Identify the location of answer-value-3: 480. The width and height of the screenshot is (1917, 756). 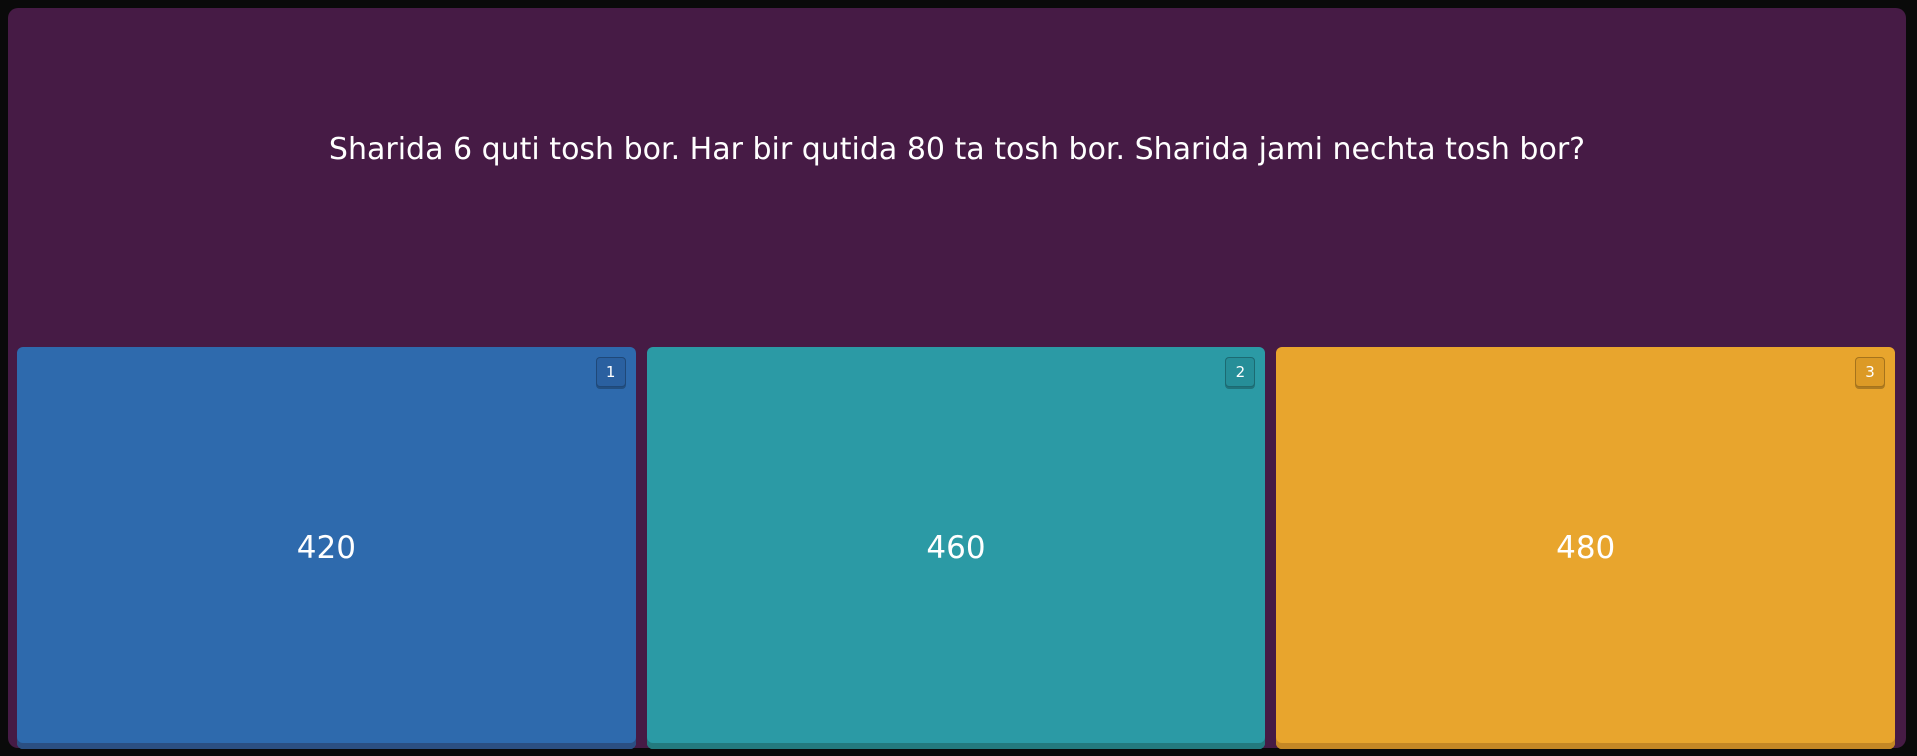
(1586, 548).